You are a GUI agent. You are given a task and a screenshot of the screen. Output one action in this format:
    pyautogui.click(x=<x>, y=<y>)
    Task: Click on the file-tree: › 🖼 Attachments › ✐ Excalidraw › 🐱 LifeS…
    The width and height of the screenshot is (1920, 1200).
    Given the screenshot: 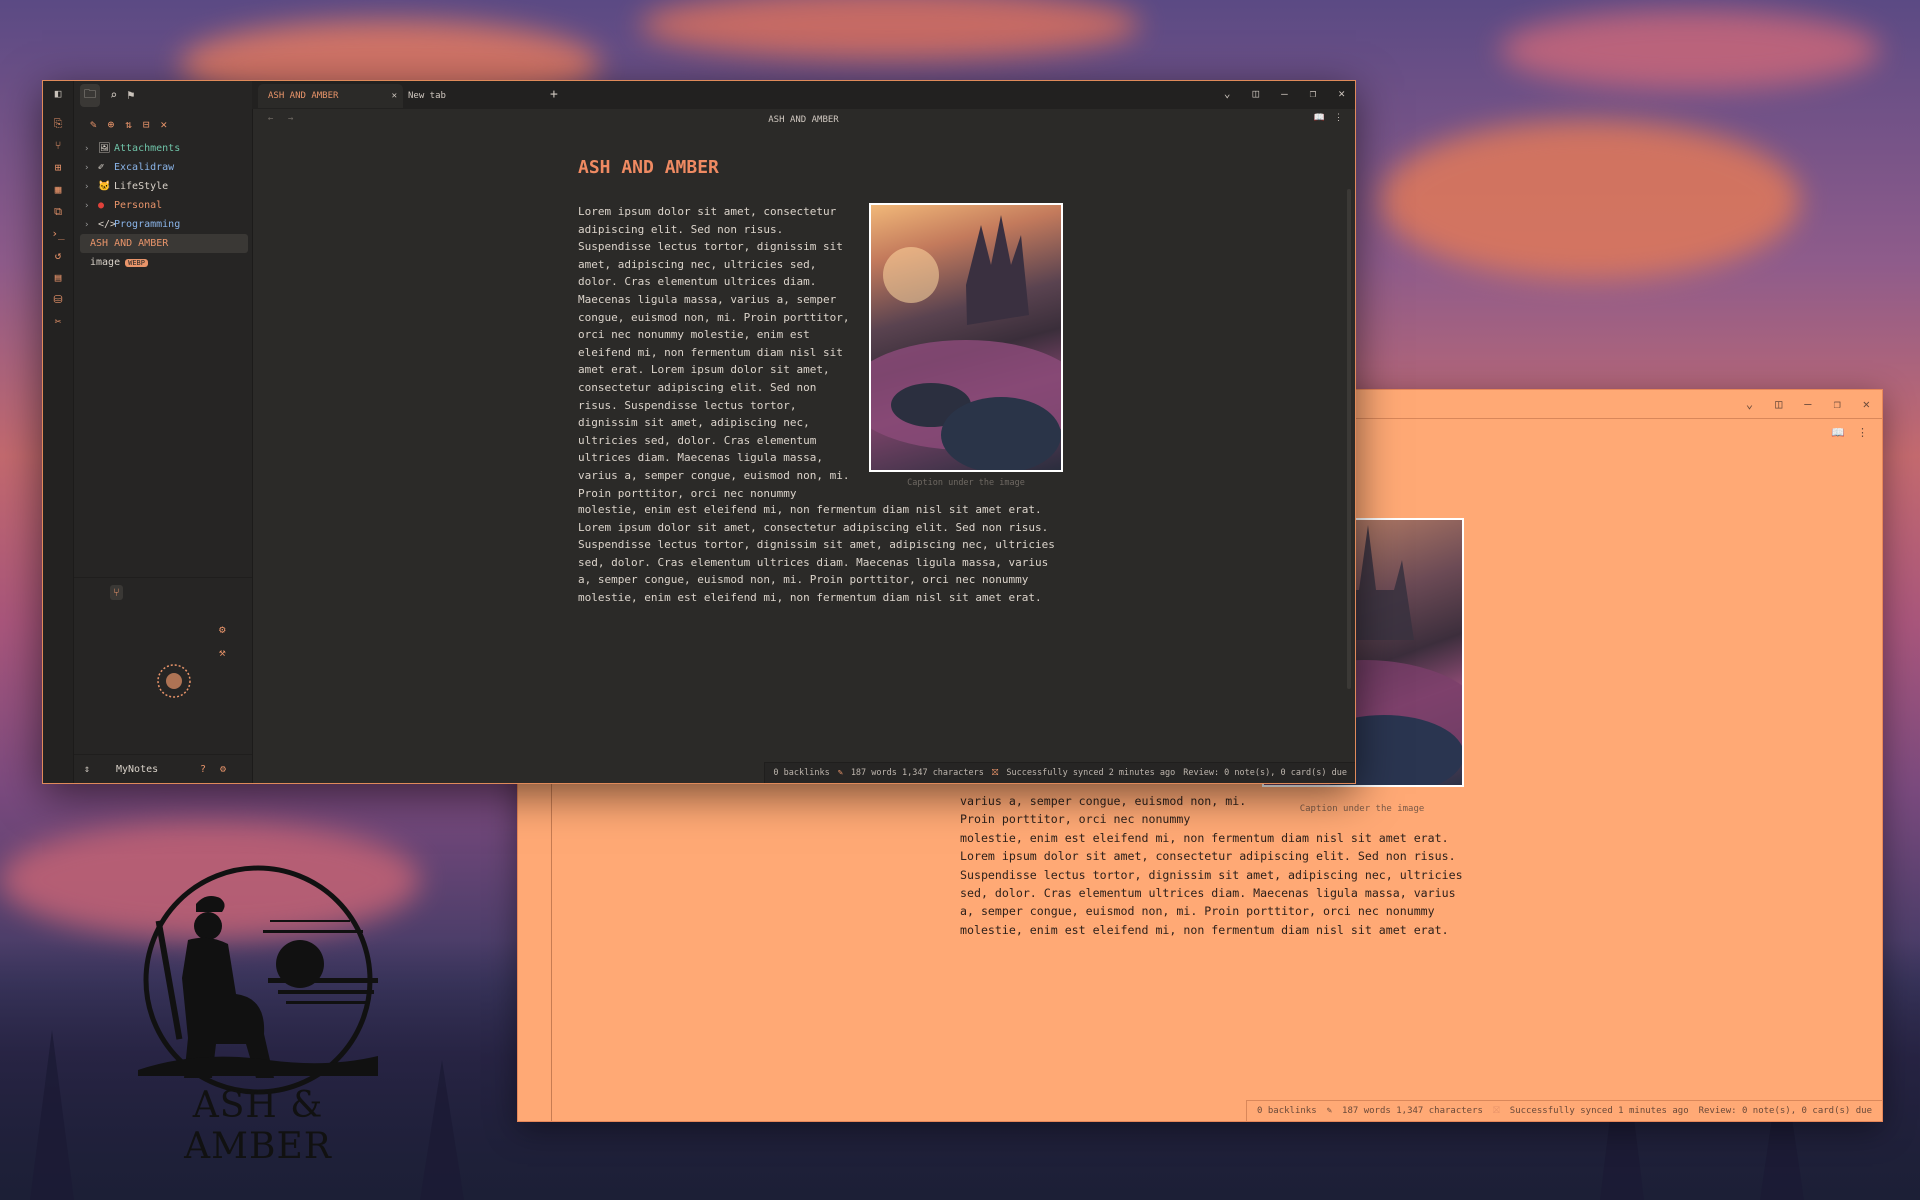 What is the action you would take?
    pyautogui.click(x=163, y=205)
    